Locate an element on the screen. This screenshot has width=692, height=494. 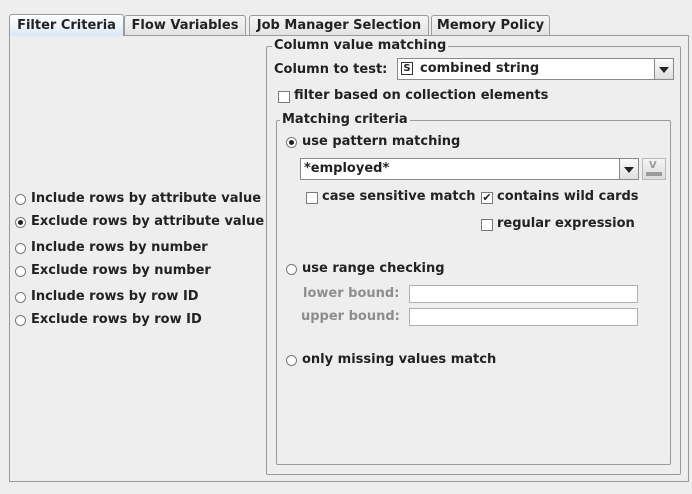
case-sensitive-checkbox is located at coordinates (312, 198).